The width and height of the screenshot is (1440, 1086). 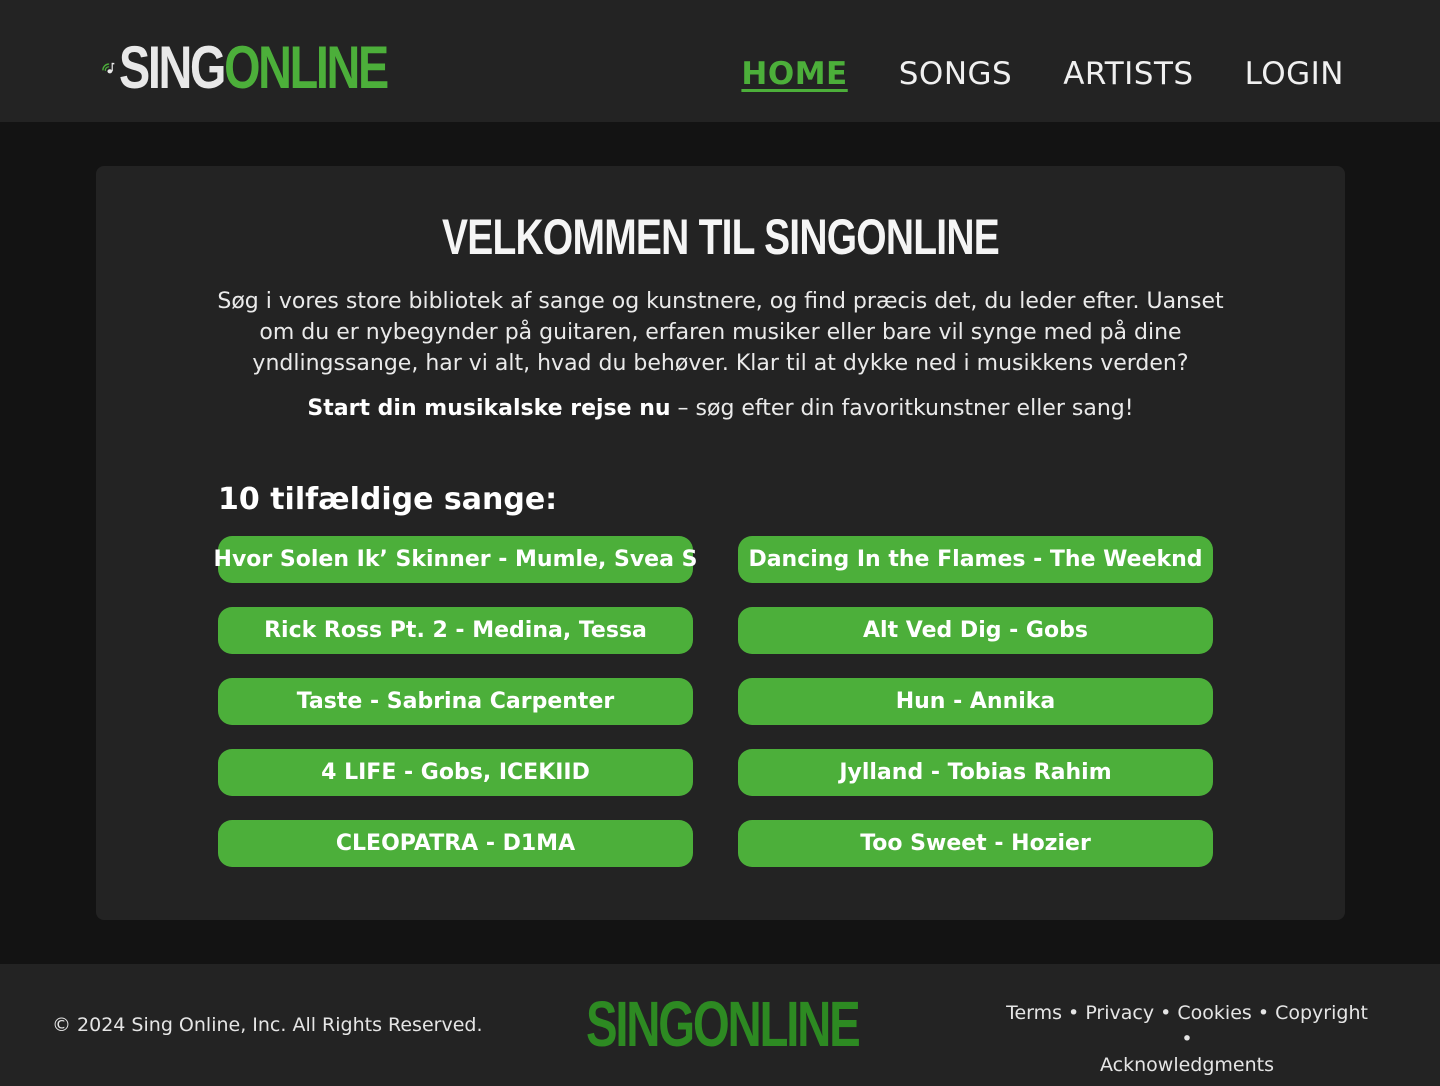 I want to click on site-header: SINGONLINE HOME SONGS ARTISTS LOGIN, so click(x=720, y=61).